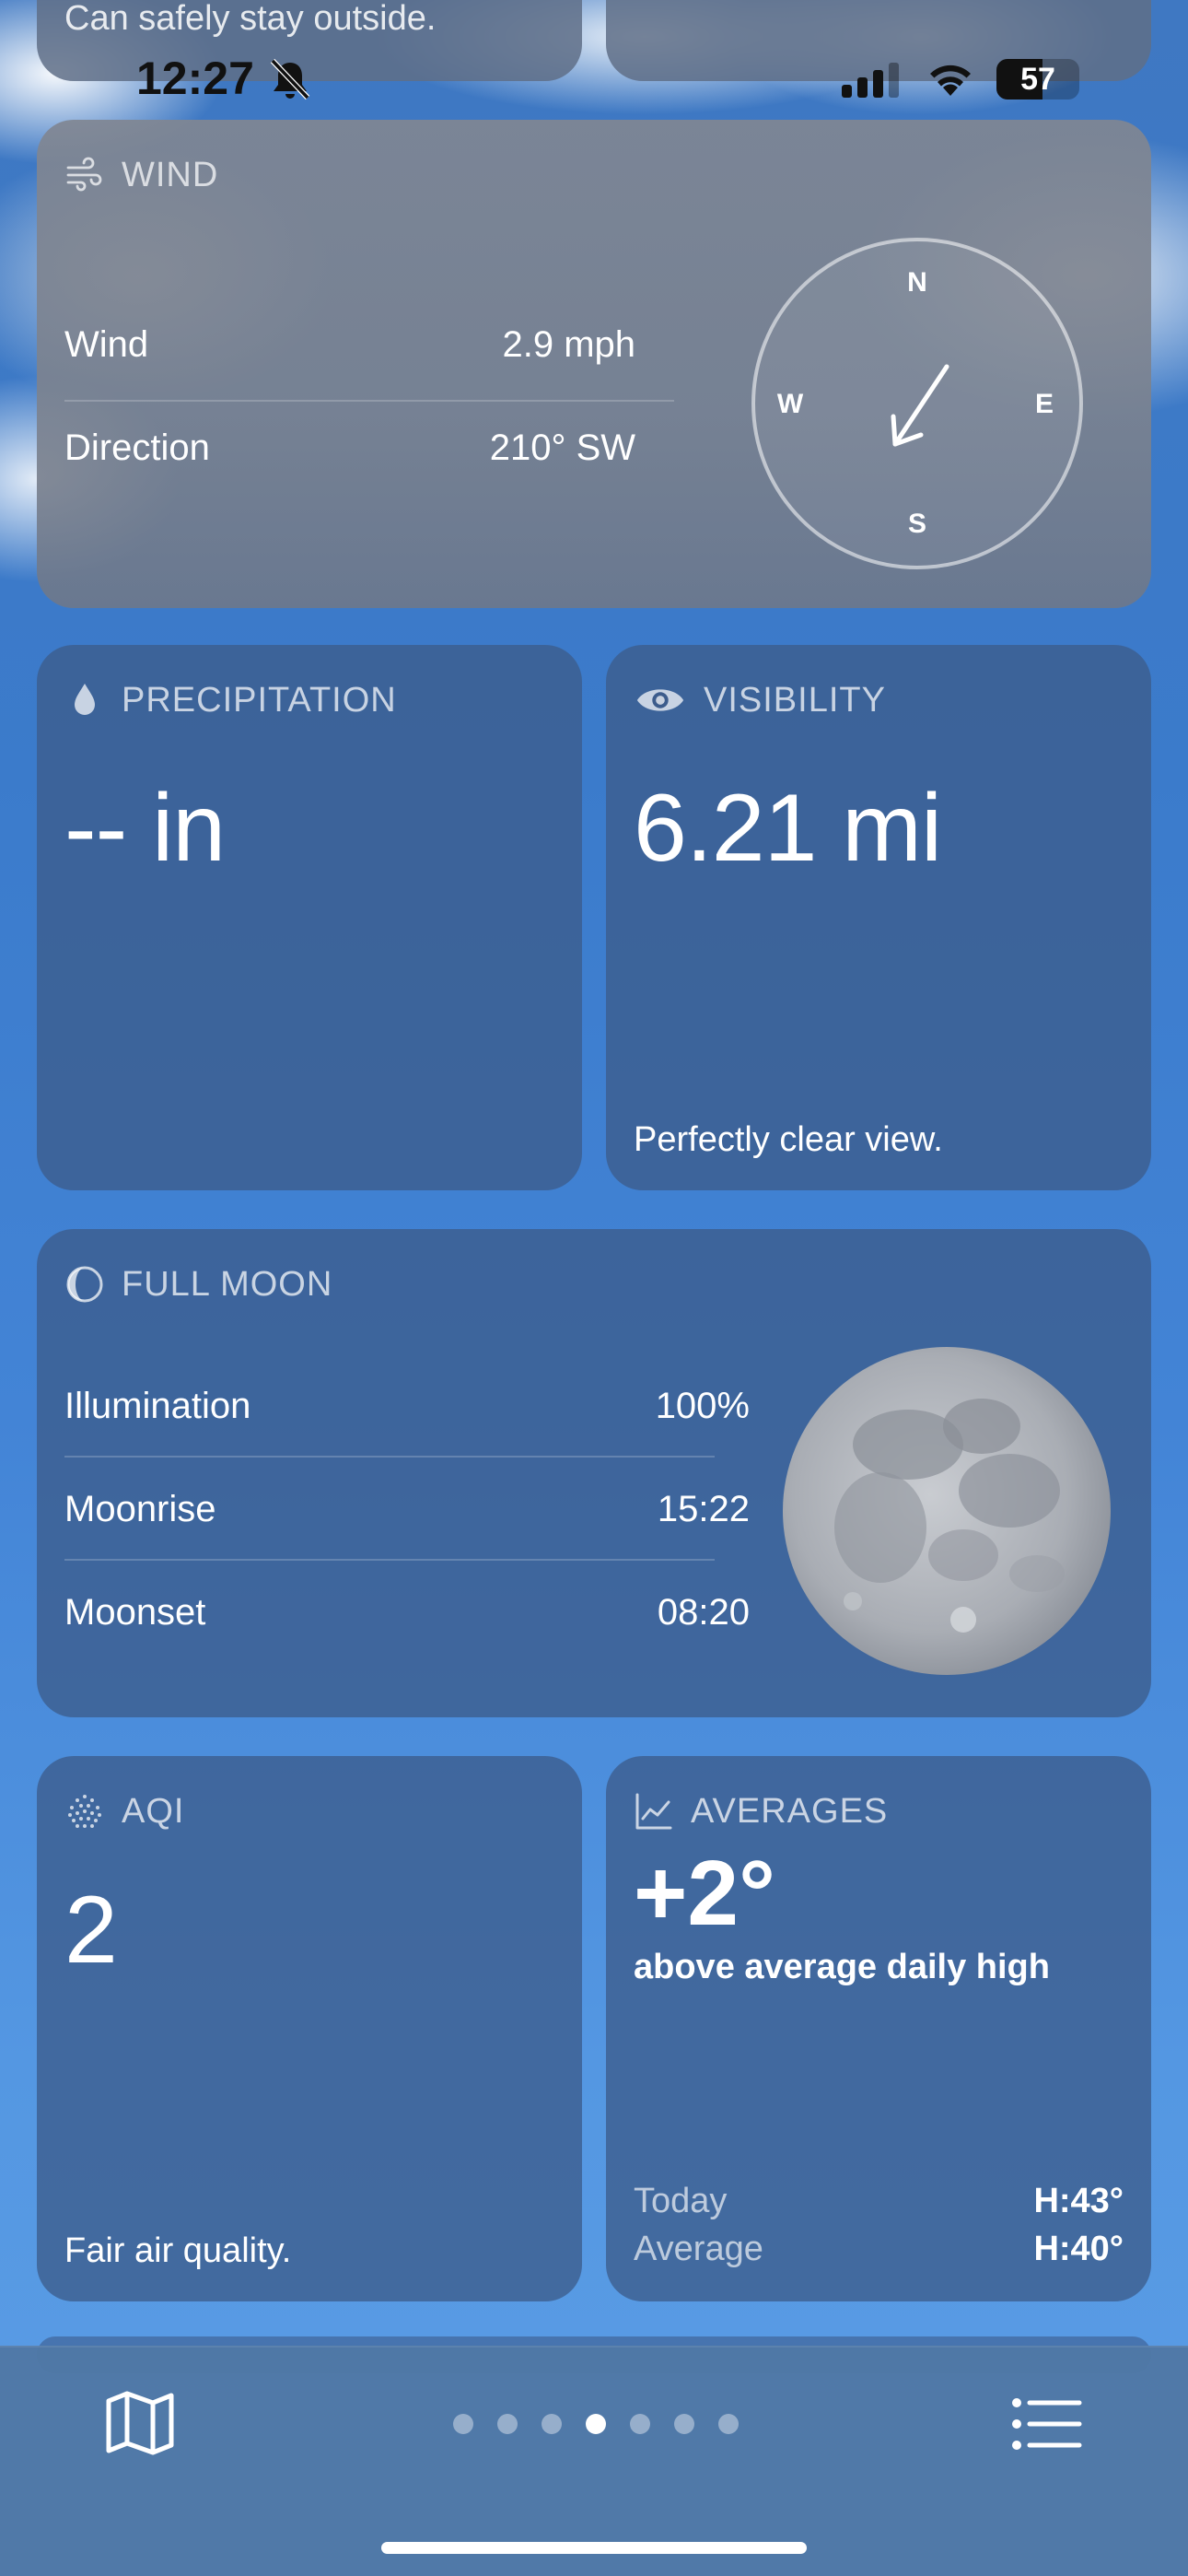 Image resolution: width=1188 pixels, height=2576 pixels. Describe the element at coordinates (681, 2201) in the screenshot. I see `averages-today-label: Today` at that location.